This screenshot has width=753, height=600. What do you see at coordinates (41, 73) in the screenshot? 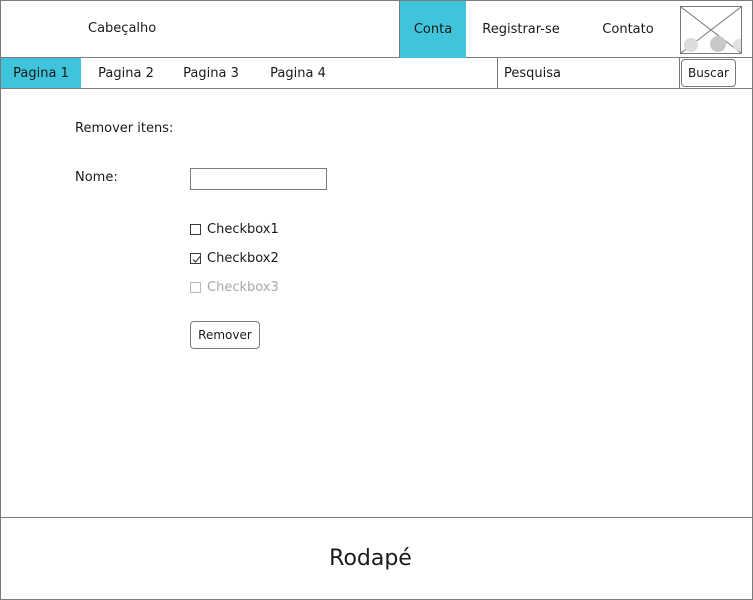
I see `tab-pagina-1: Pagina 1` at bounding box center [41, 73].